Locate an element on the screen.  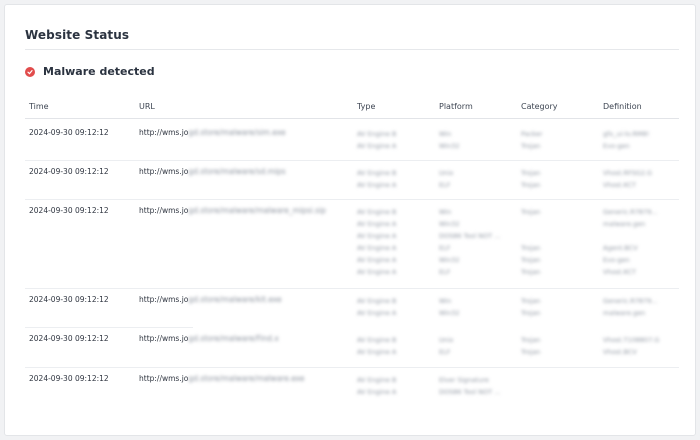
url-cell: http://wms.jogd.store/malware/sim.exe is located at coordinates (212, 132).